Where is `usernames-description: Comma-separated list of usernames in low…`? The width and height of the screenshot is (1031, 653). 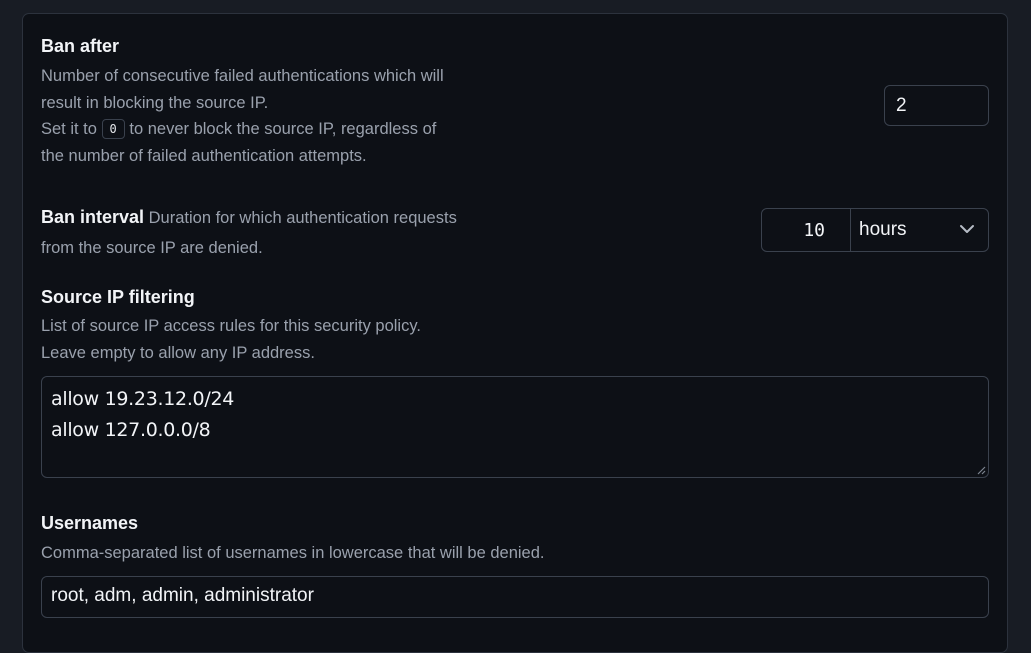
usernames-description: Comma-separated list of usernames in low… is located at coordinates (293, 553).